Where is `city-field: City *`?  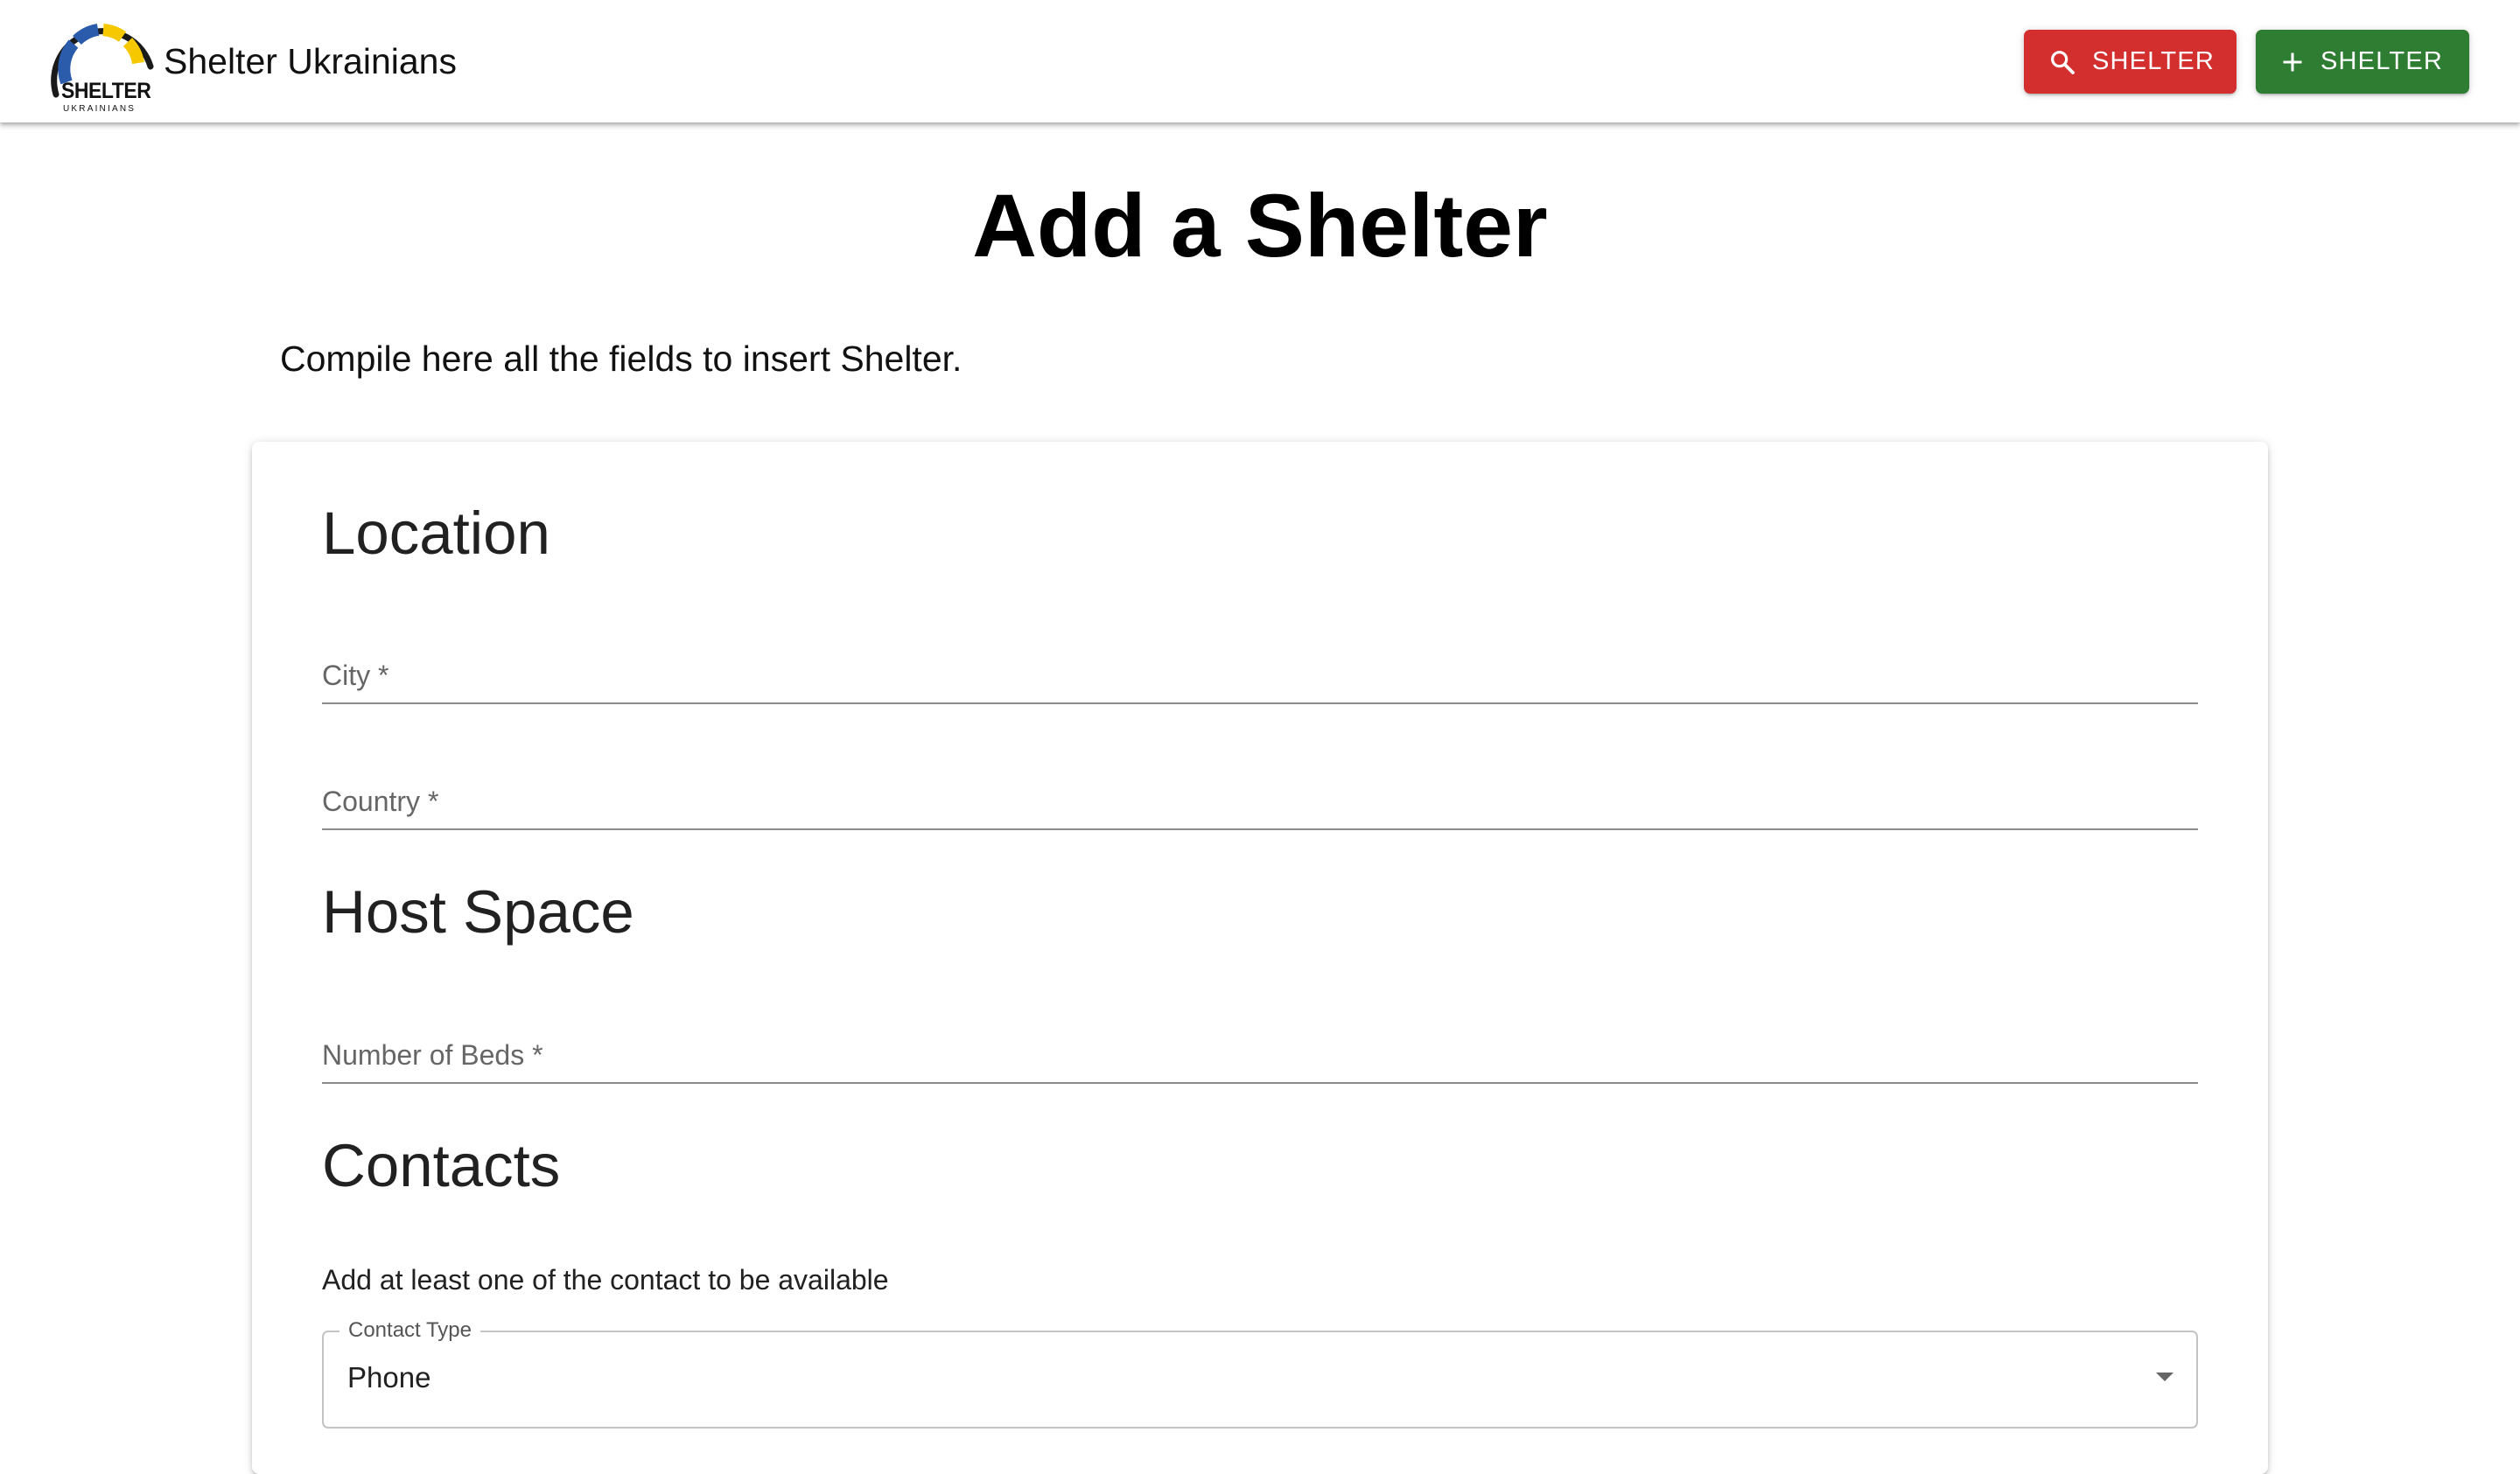
city-field: City * is located at coordinates (1260, 671).